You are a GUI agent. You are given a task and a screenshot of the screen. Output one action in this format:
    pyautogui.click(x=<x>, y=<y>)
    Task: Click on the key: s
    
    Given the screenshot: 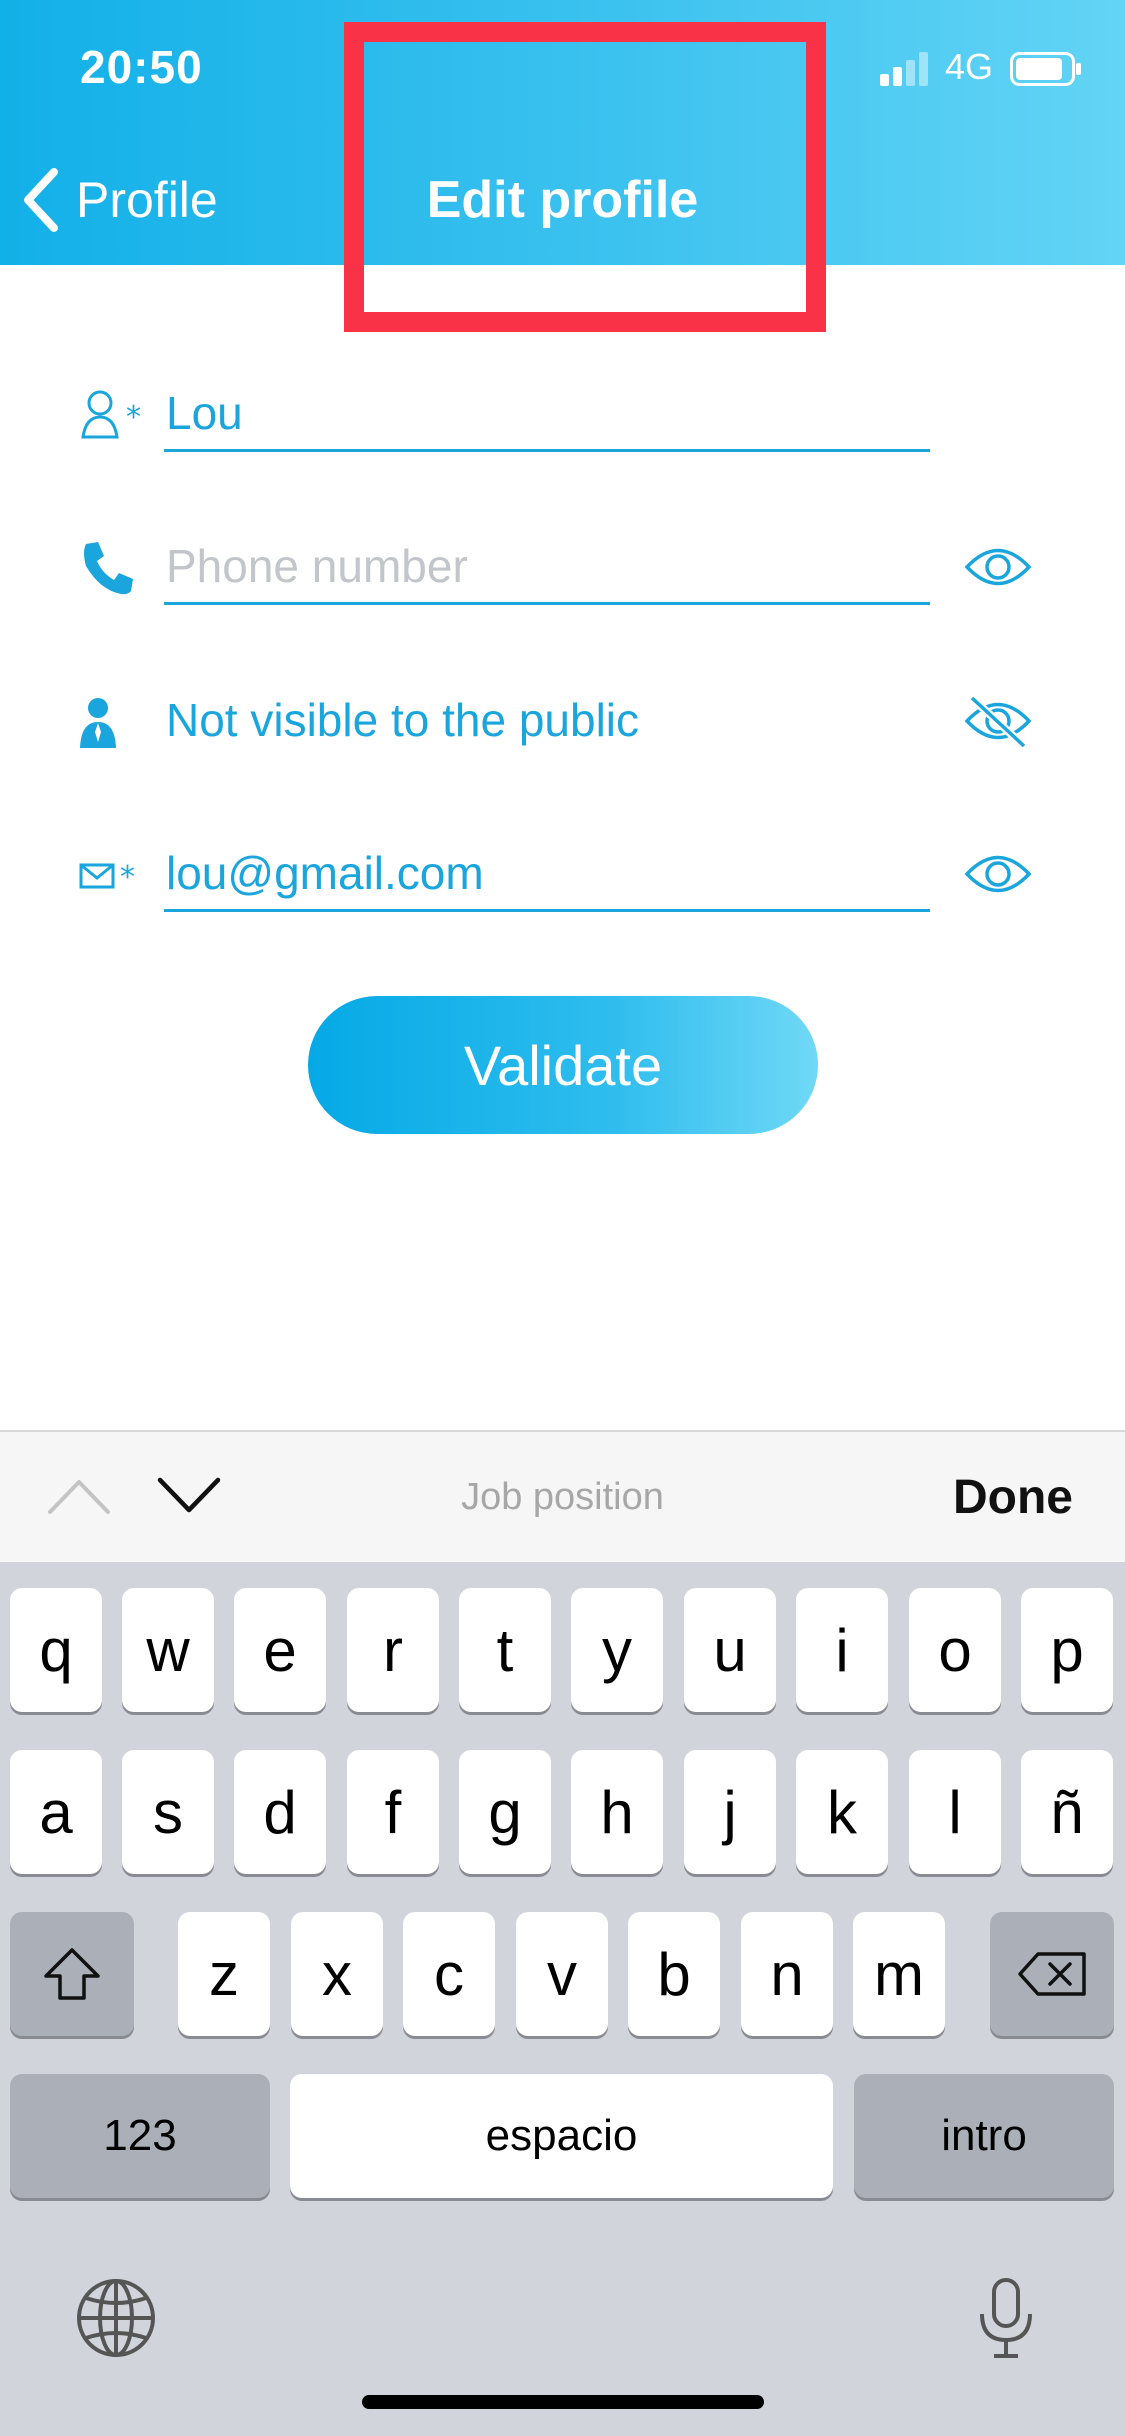 What is the action you would take?
    pyautogui.click(x=168, y=1812)
    